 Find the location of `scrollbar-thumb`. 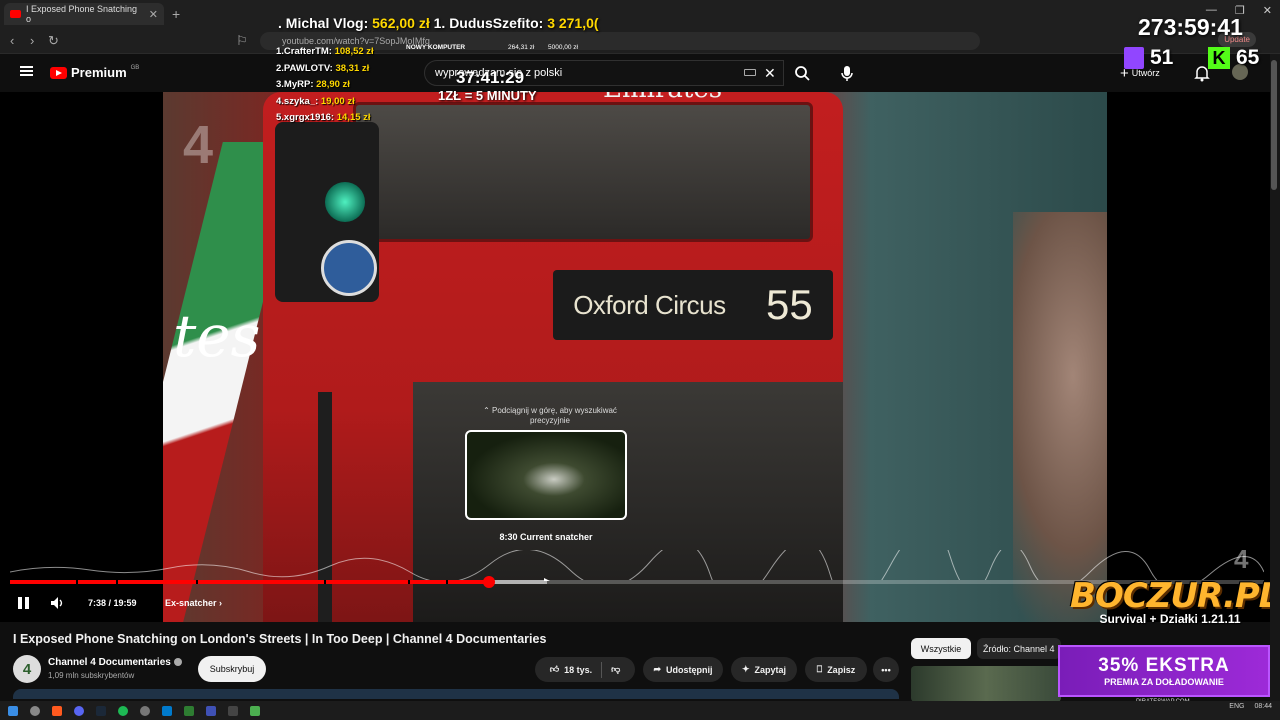

scrollbar-thumb is located at coordinates (1274, 125).